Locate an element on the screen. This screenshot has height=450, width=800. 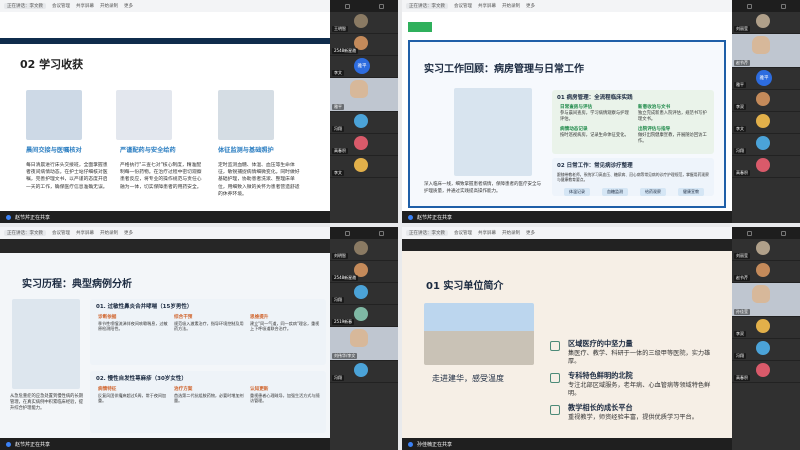
hospital-icon is located at coordinates (555, 346).